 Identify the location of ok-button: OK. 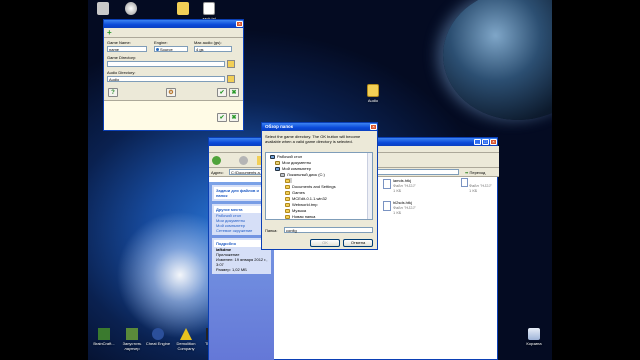
(325, 243).